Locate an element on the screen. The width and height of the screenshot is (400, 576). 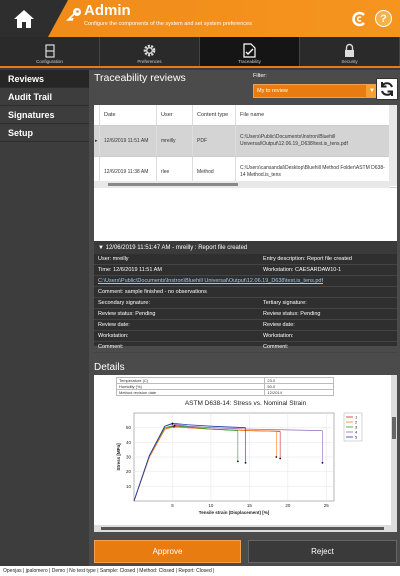
x-tick-label: 20 is located at coordinates (288, 505).